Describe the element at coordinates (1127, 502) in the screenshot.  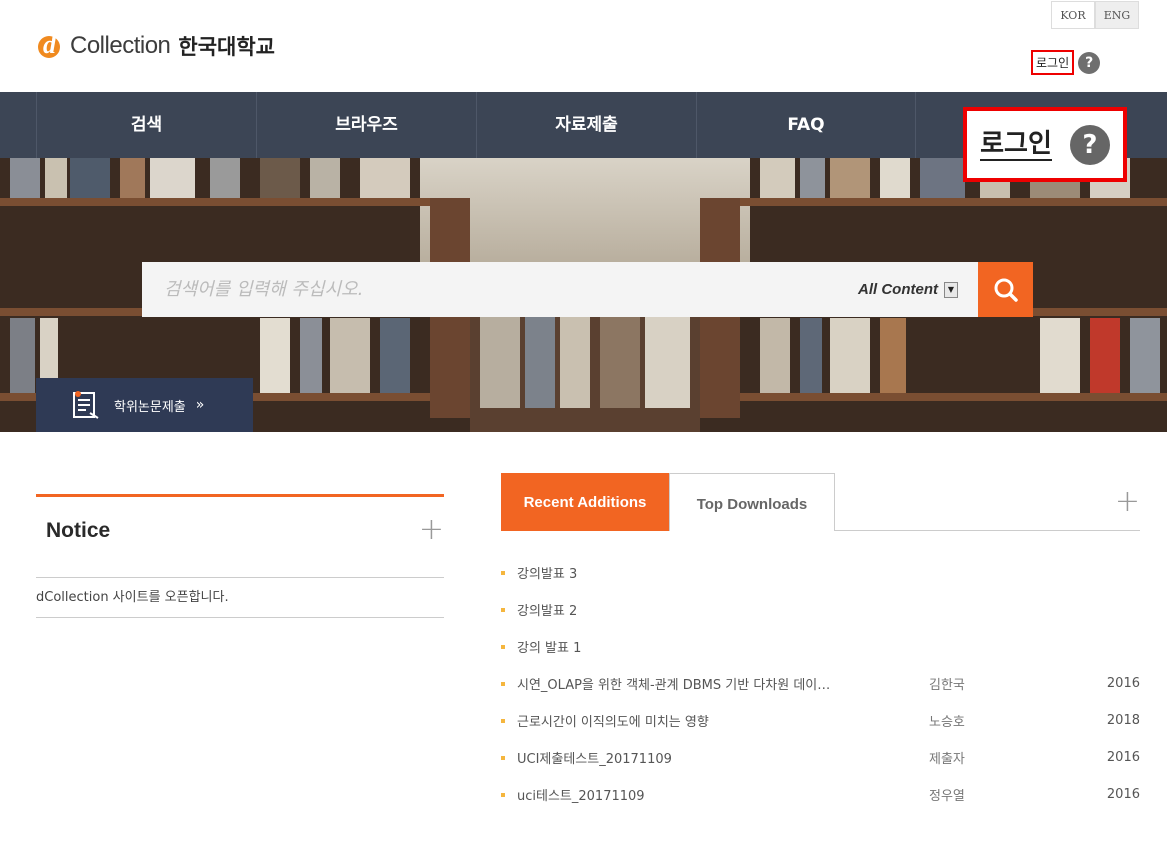
I see `more-items-icon: +` at that location.